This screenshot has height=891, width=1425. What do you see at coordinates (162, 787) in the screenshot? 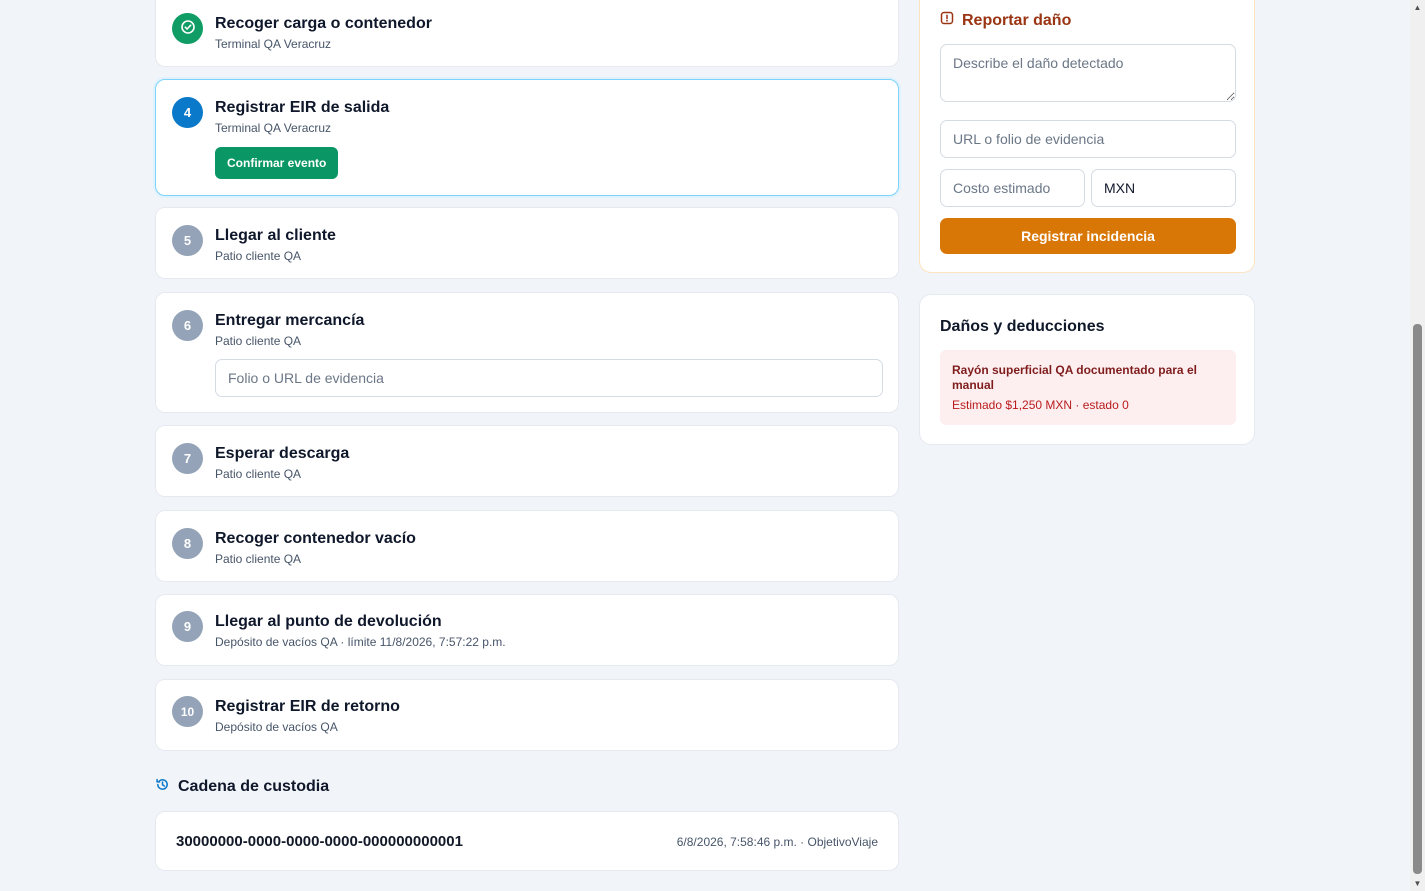
I see `history-icon` at bounding box center [162, 787].